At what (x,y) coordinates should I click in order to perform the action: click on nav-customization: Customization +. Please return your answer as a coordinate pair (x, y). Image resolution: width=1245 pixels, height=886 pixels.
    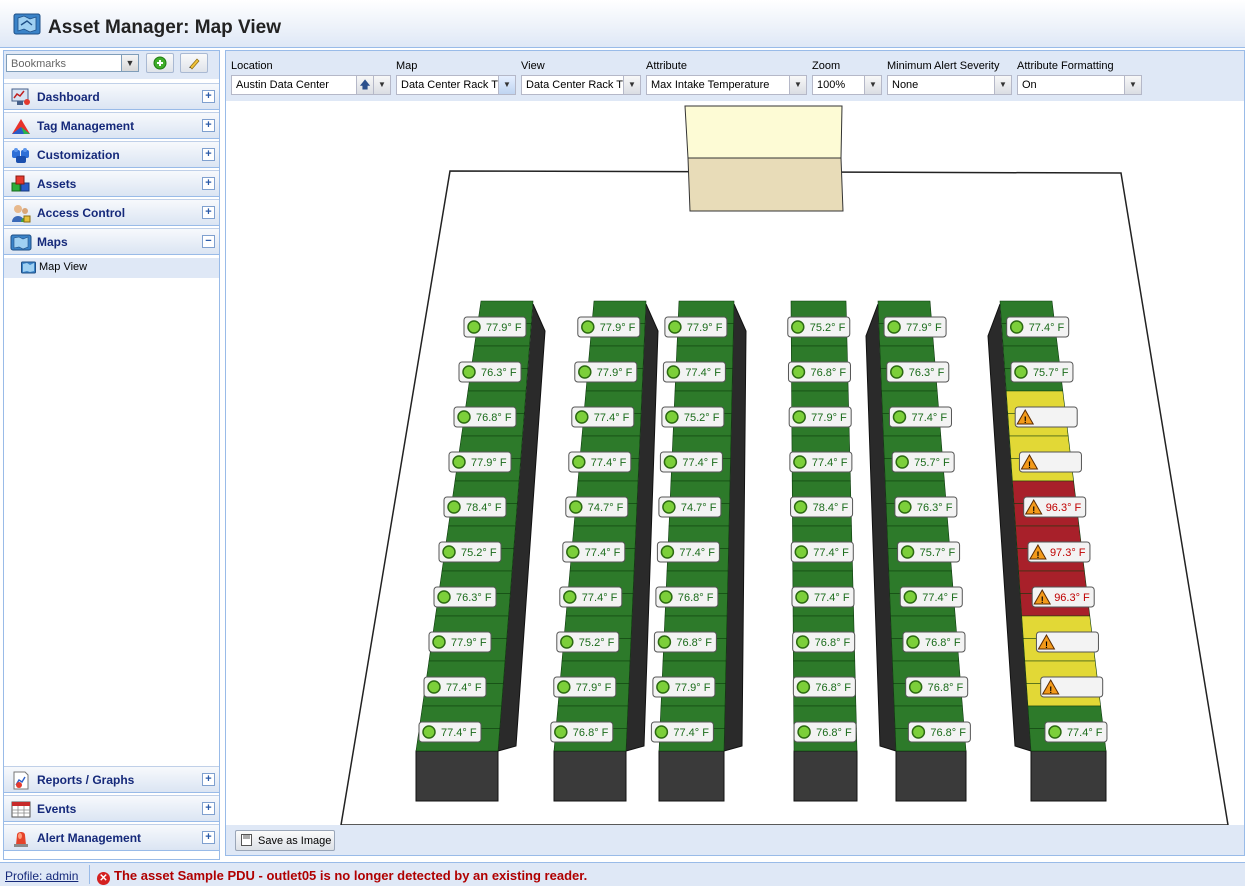
    Looking at the image, I should click on (111, 154).